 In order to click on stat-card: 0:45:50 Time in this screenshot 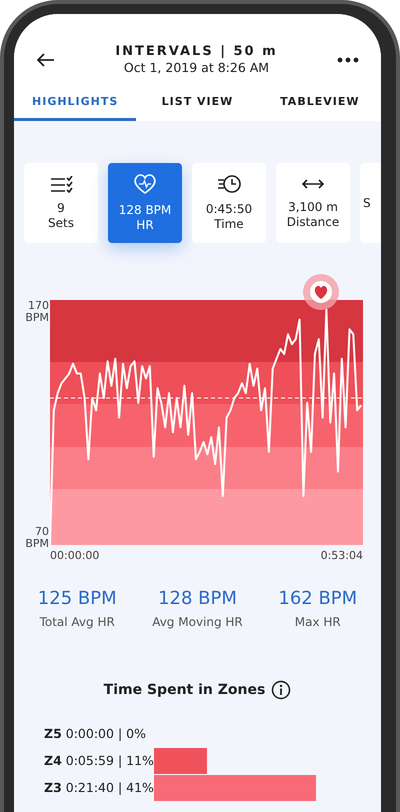, I will do `click(229, 203)`.